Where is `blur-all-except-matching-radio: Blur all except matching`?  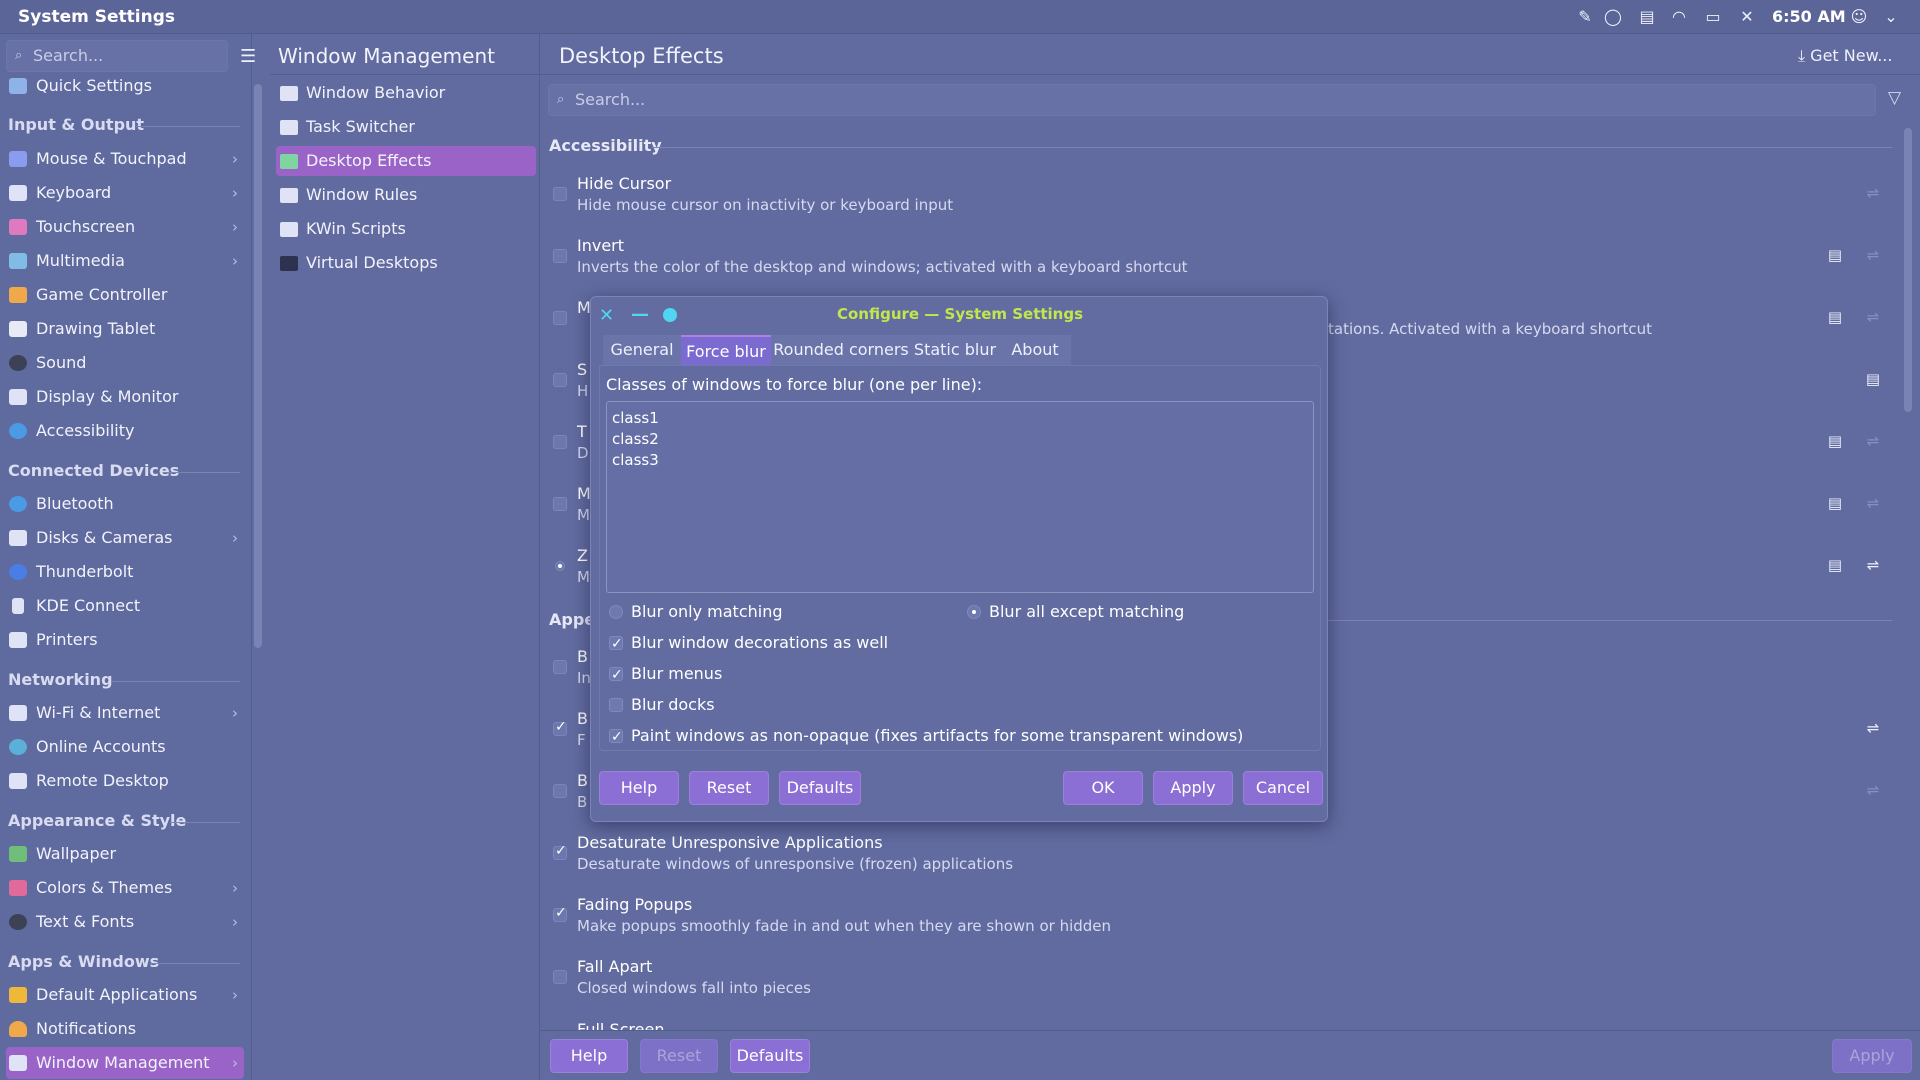 blur-all-except-matching-radio: Blur all except matching is located at coordinates (1137, 612).